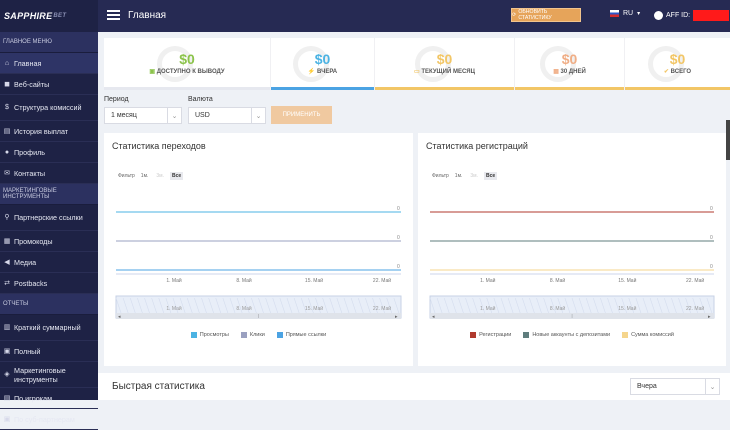 The width and height of the screenshot is (730, 430). What do you see at coordinates (625, 13) in the screenshot?
I see `language-selector: RU ▾` at bounding box center [625, 13].